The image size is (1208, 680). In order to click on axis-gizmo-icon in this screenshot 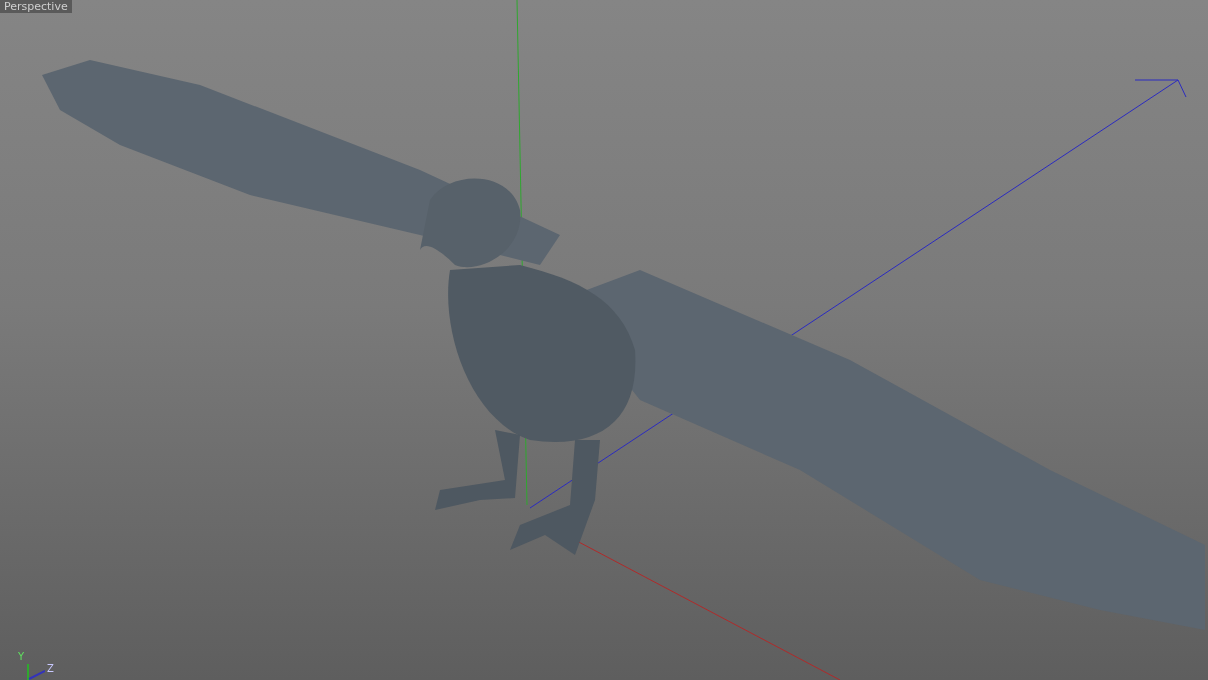, I will do `click(36, 672)`.